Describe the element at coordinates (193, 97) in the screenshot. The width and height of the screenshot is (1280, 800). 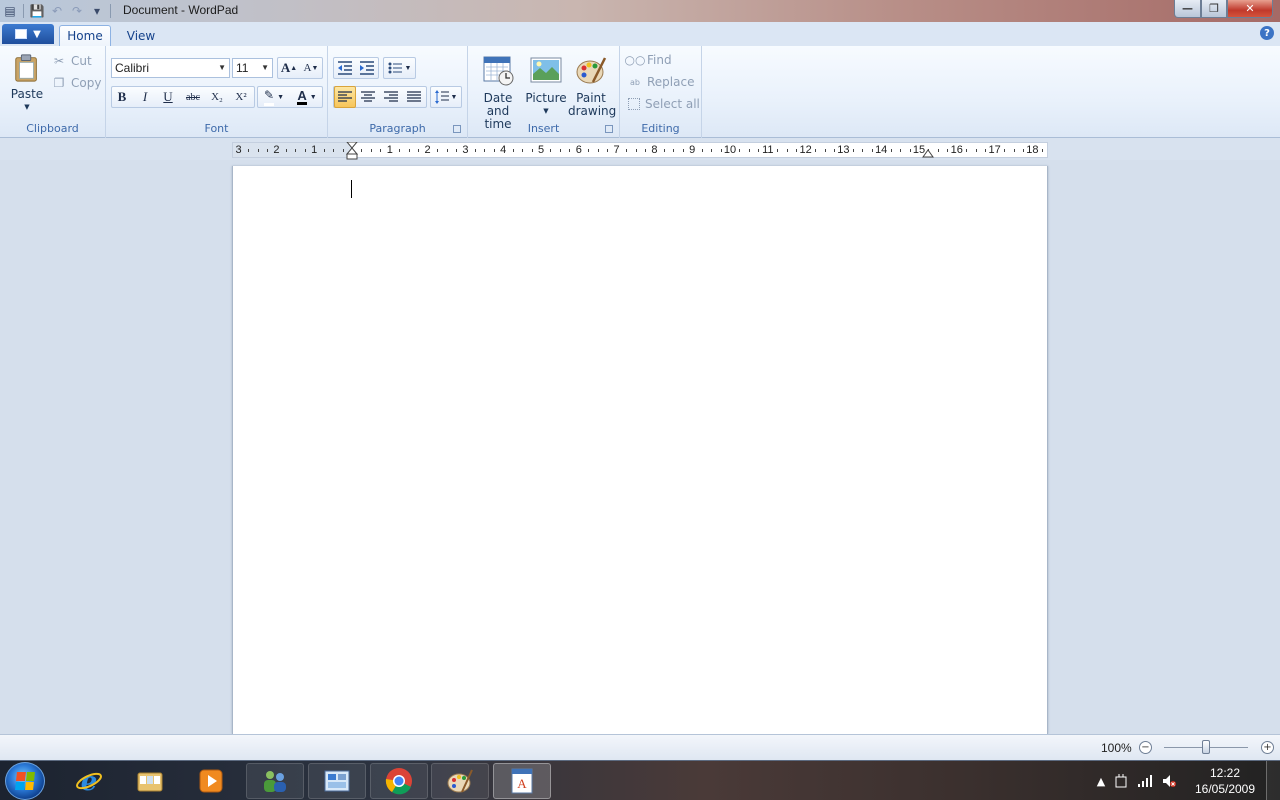
I see `strikethrough-button: abc` at that location.